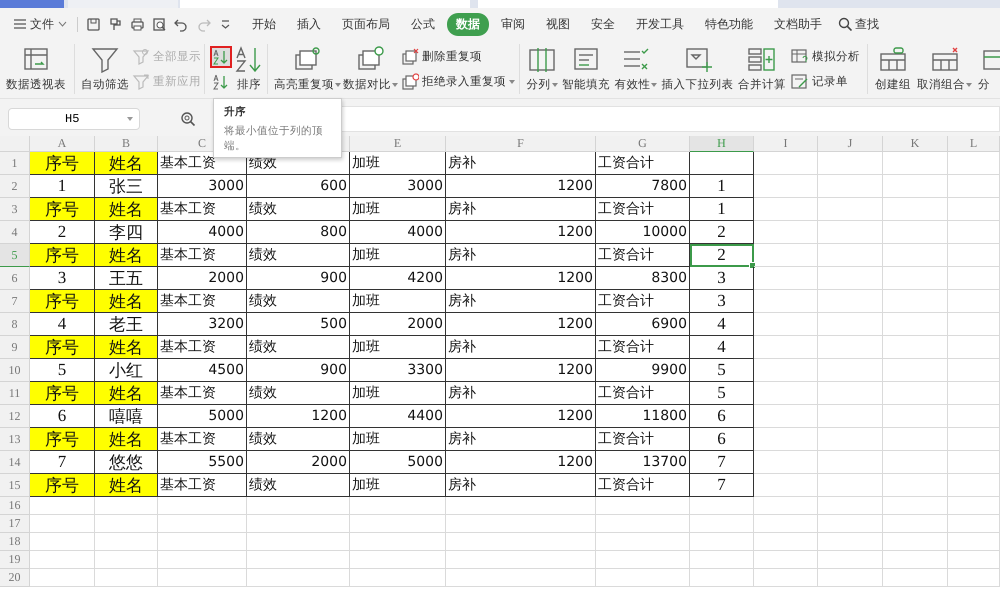 The width and height of the screenshot is (1000, 594). What do you see at coordinates (370, 69) in the screenshot?
I see `ribbon-button: 数据对比` at bounding box center [370, 69].